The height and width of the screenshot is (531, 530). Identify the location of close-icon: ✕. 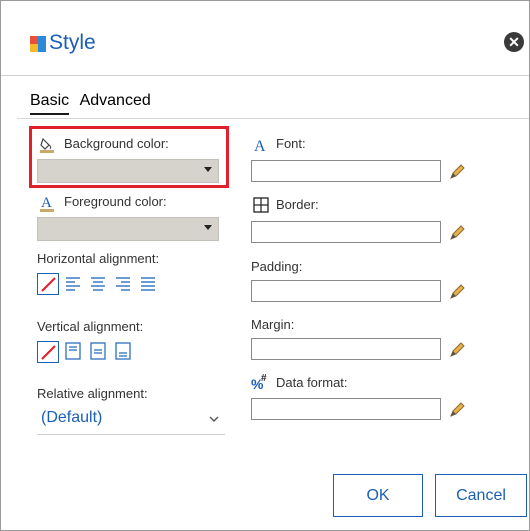
(514, 42).